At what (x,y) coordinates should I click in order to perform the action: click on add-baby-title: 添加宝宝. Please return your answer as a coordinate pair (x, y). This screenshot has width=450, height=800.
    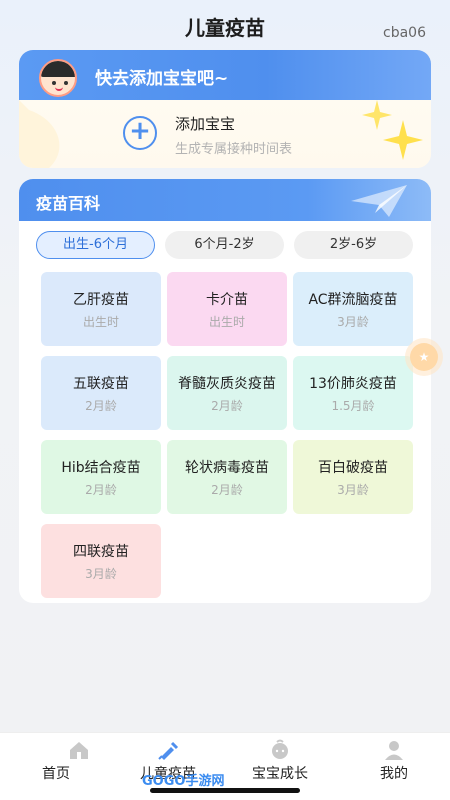
    Looking at the image, I should click on (205, 124).